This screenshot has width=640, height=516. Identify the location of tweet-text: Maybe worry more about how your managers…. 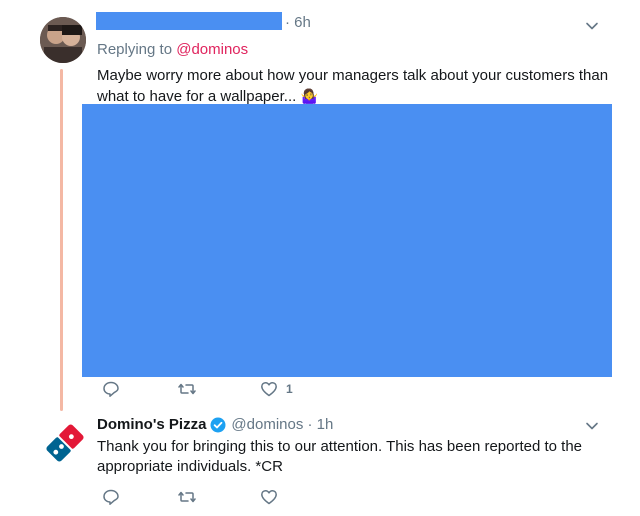
(357, 86).